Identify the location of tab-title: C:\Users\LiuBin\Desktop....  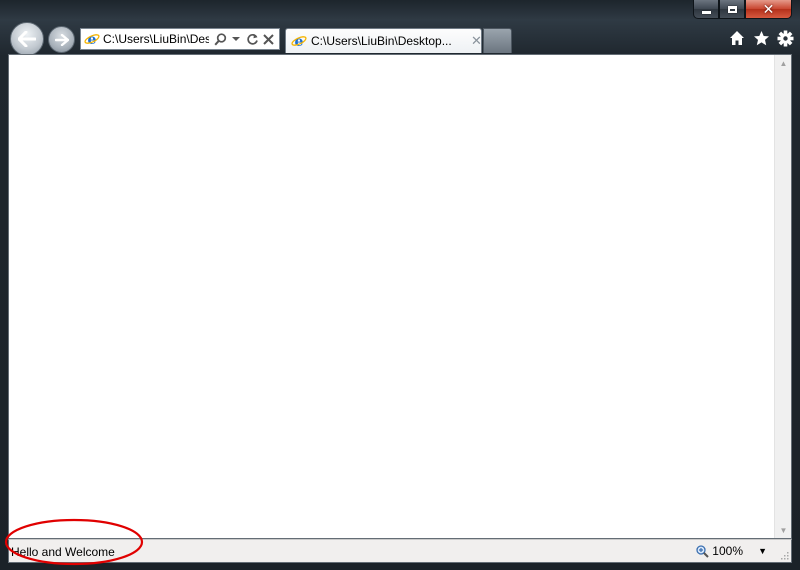
(381, 41).